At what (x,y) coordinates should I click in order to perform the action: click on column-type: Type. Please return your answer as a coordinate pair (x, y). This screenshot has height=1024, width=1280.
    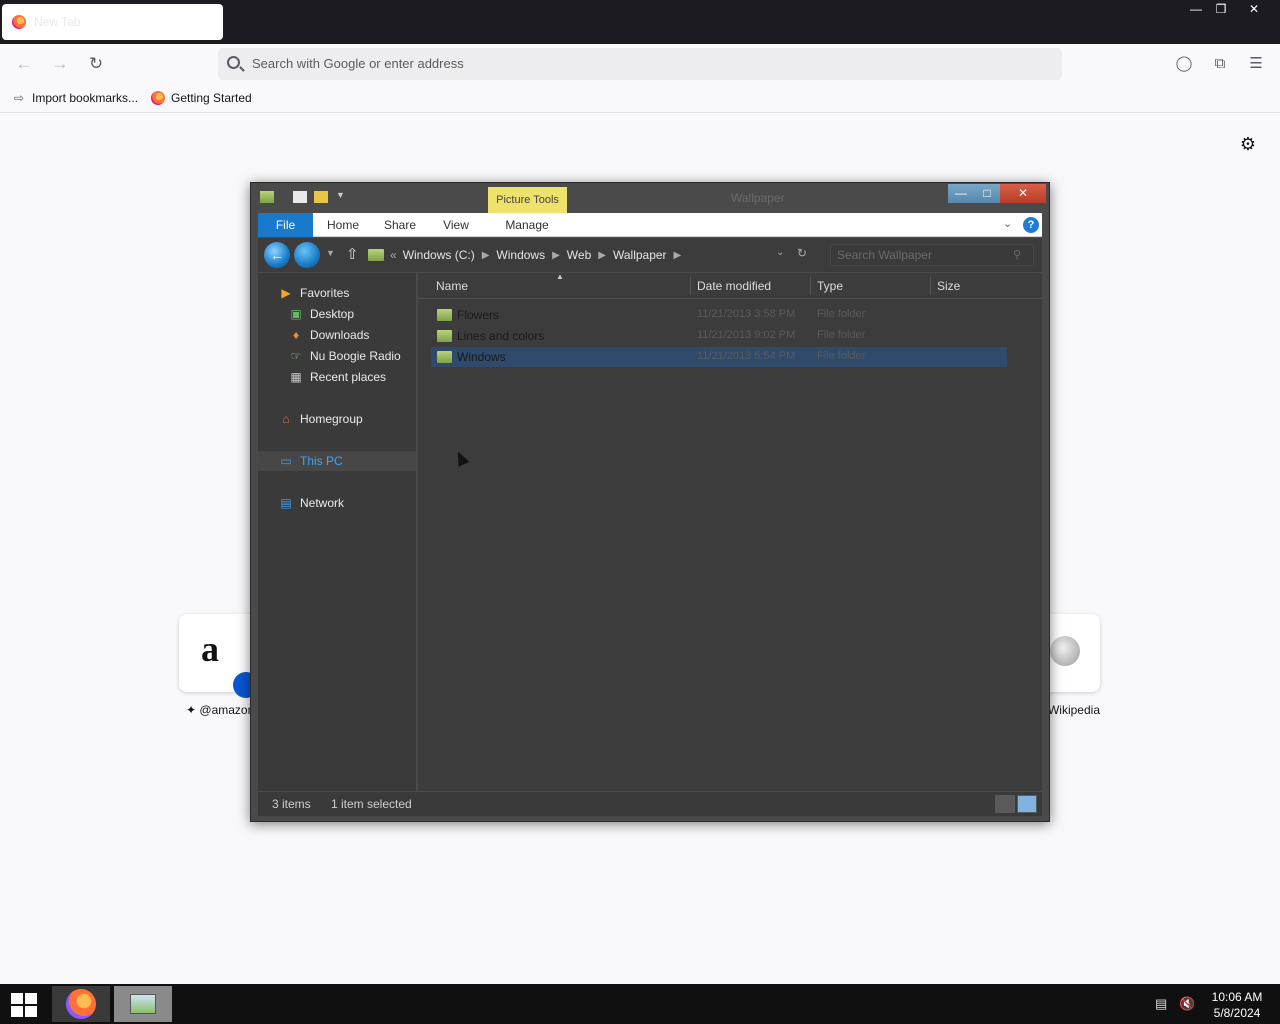
    Looking at the image, I should click on (830, 286).